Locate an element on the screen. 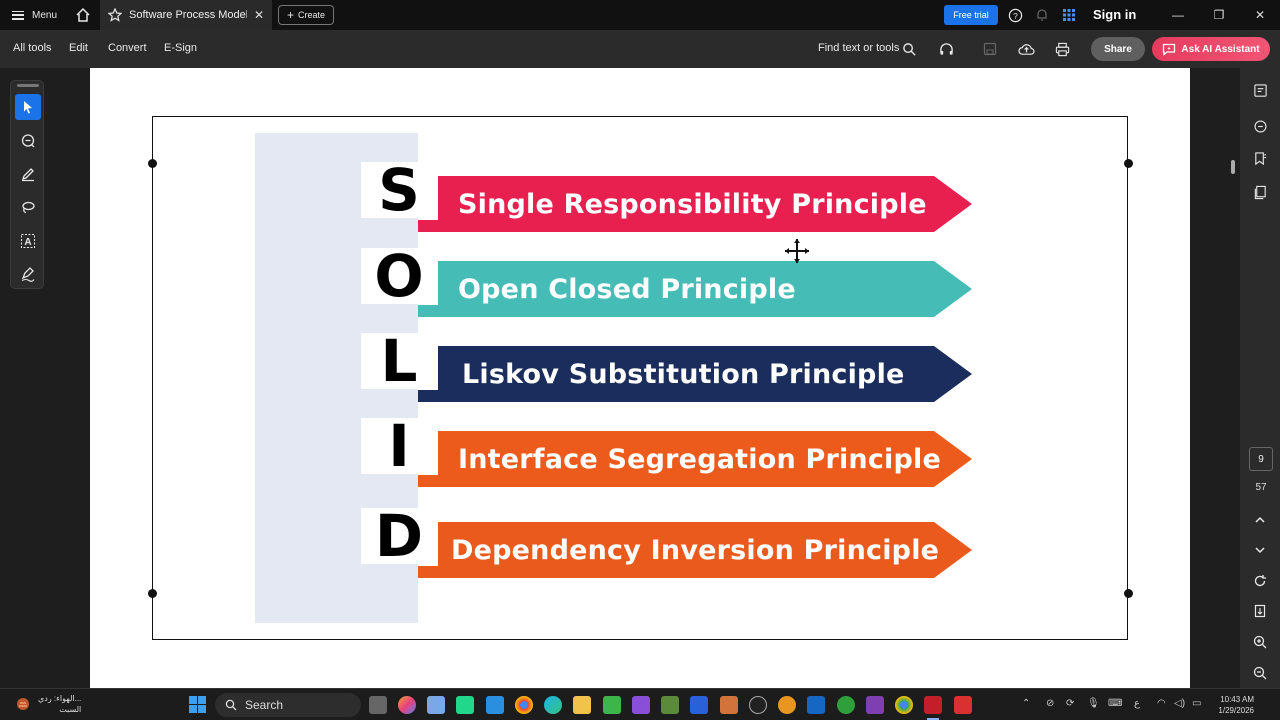  taskbar-search: Search is located at coordinates (288, 705).